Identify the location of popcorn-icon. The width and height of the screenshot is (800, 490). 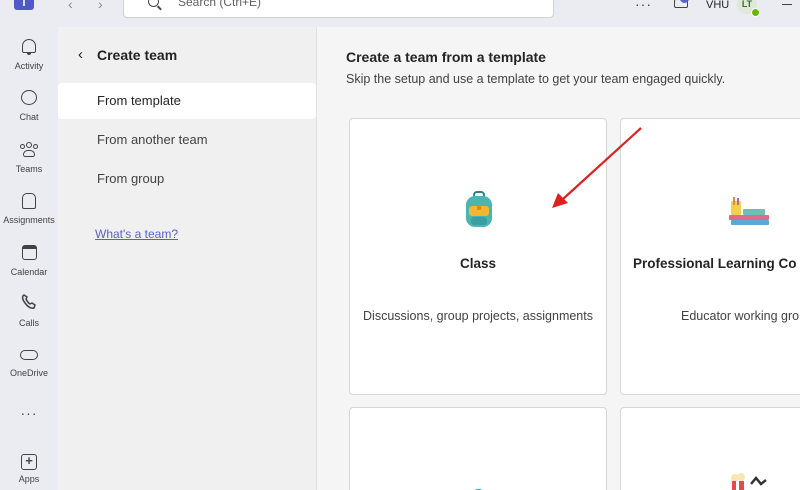
(749, 481).